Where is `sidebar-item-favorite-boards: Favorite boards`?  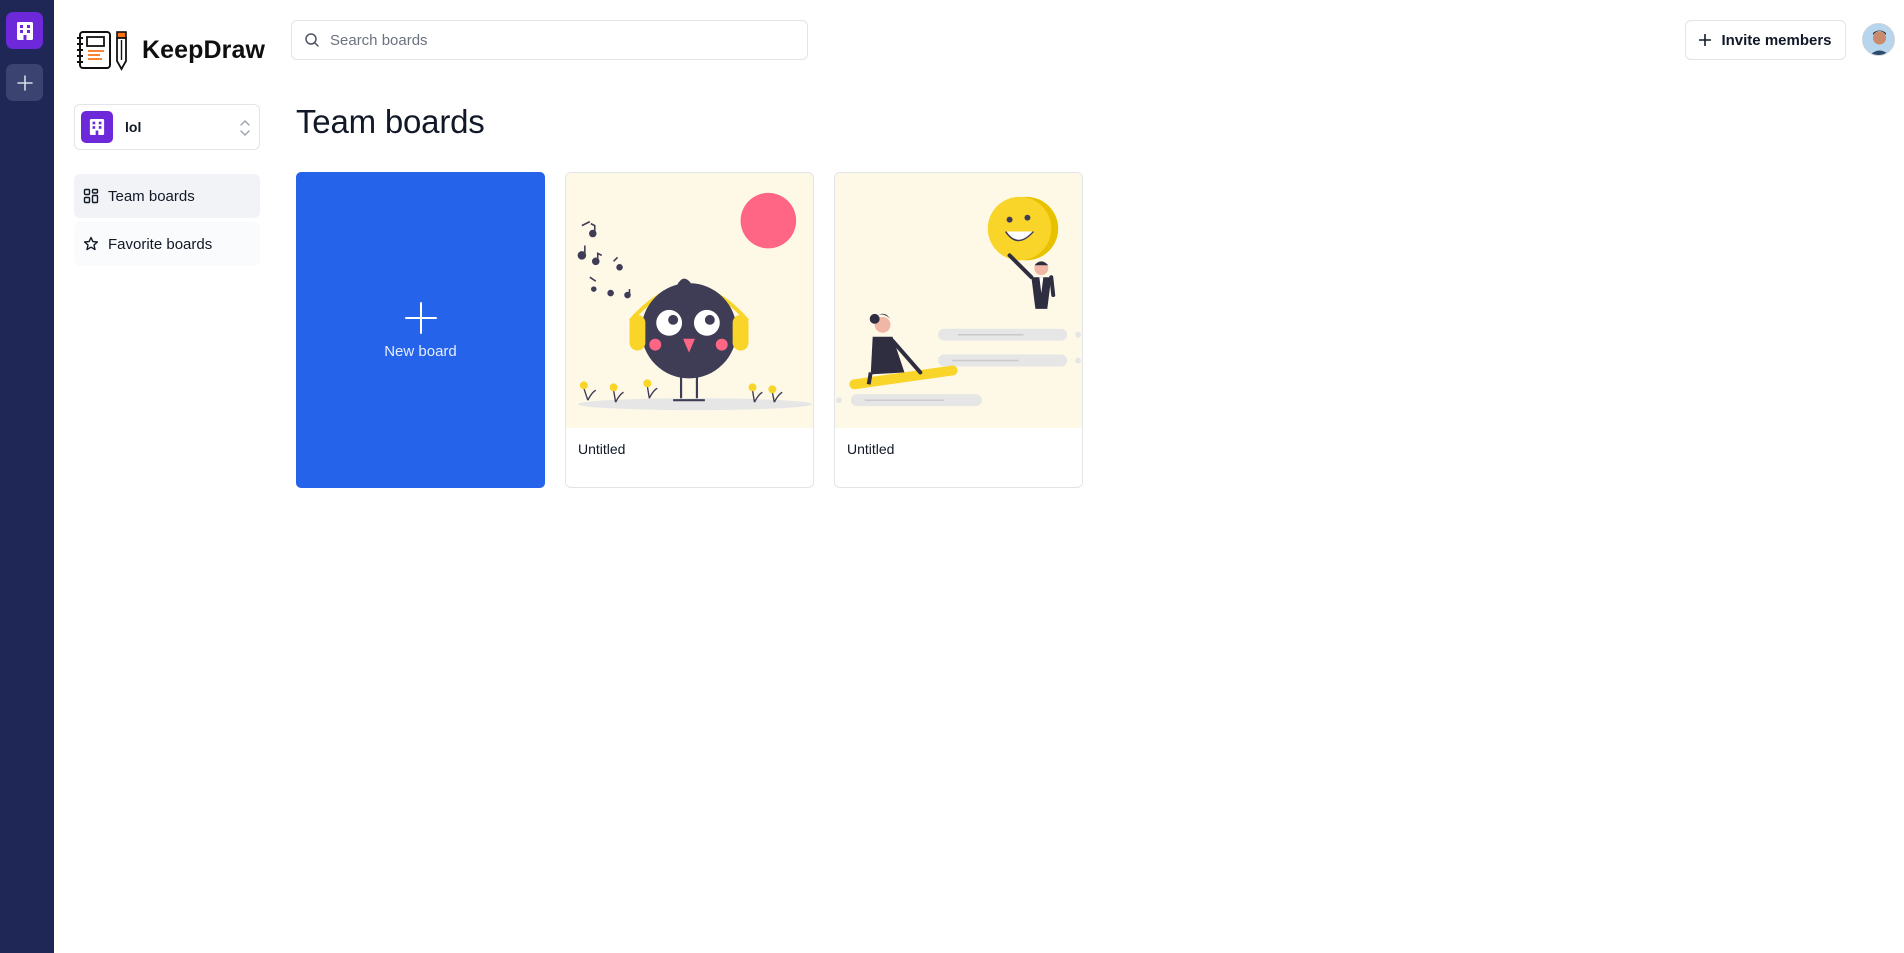 sidebar-item-favorite-boards: Favorite boards is located at coordinates (167, 244).